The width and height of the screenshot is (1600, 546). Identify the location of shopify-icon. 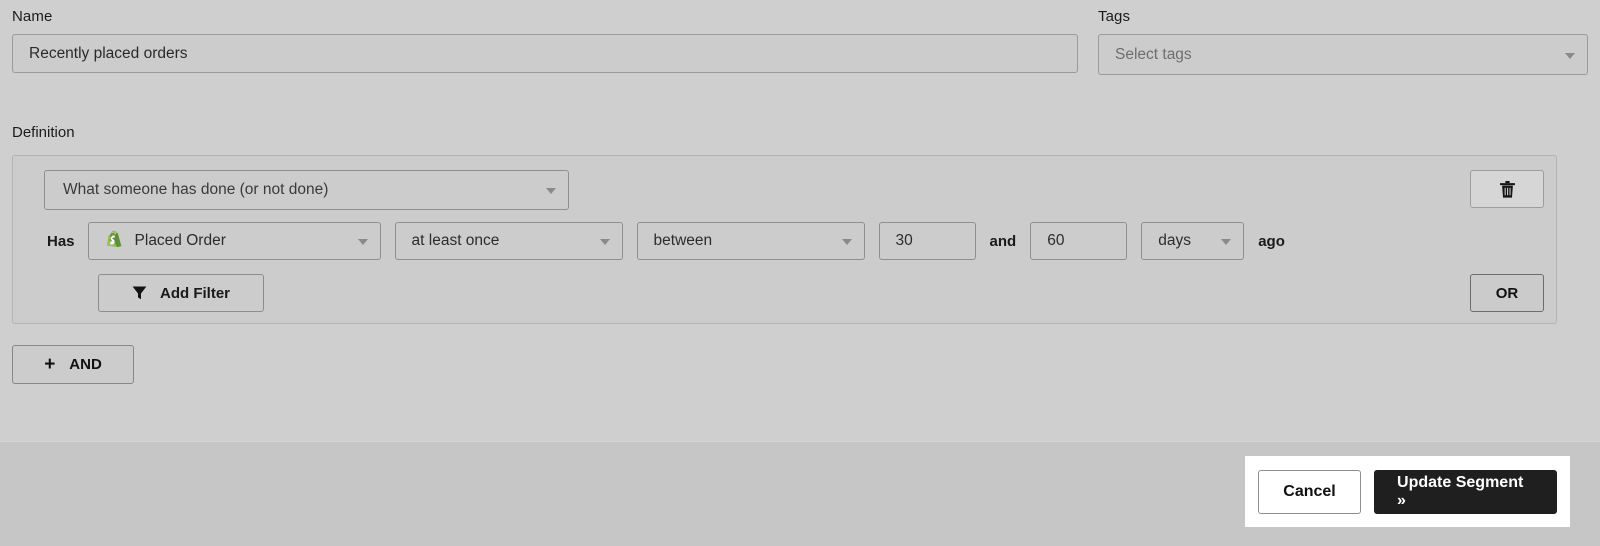
(113, 239).